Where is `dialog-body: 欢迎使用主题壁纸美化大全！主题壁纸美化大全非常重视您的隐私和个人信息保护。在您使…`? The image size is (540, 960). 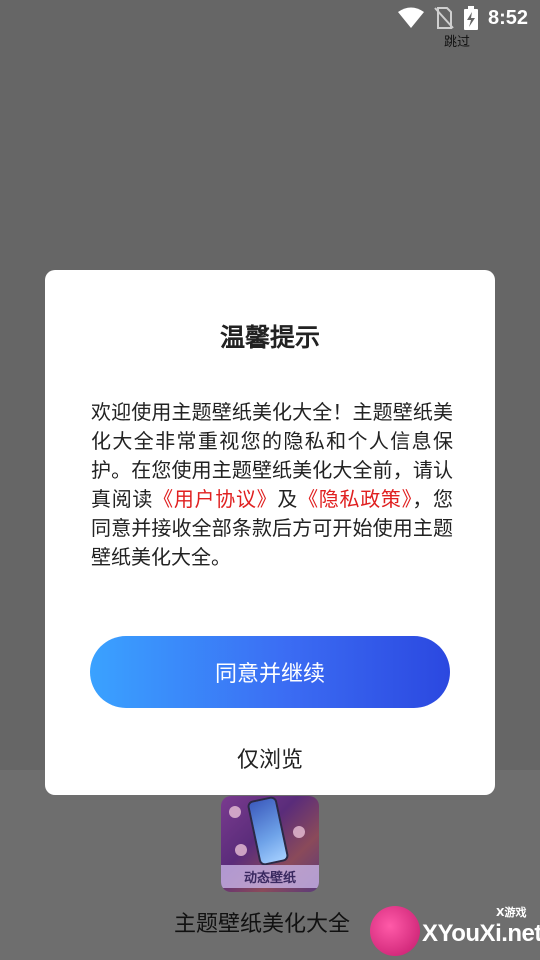 dialog-body: 欢迎使用主题壁纸美化大全！主题壁纸美化大全非常重视您的隐私和个人信息保护。在您使… is located at coordinates (272, 485).